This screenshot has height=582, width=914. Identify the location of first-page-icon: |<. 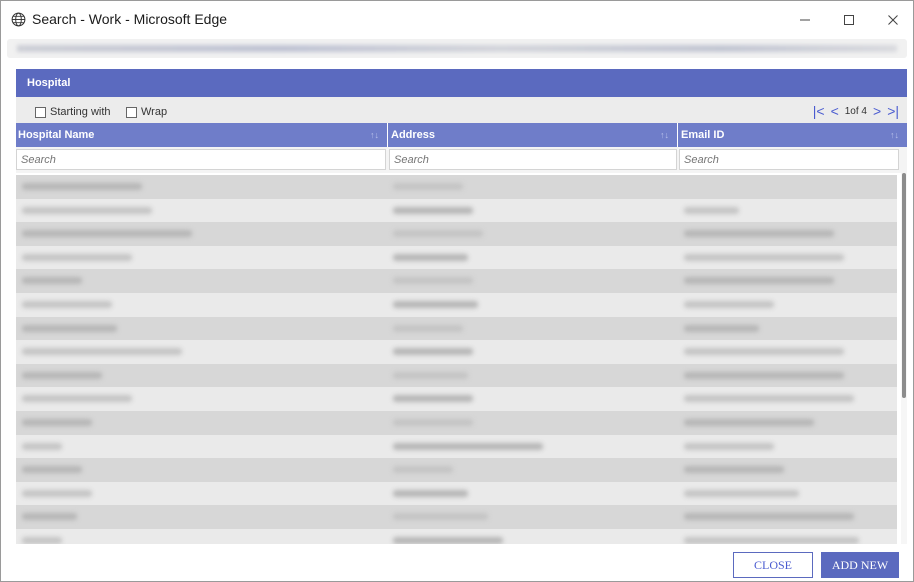
(819, 111).